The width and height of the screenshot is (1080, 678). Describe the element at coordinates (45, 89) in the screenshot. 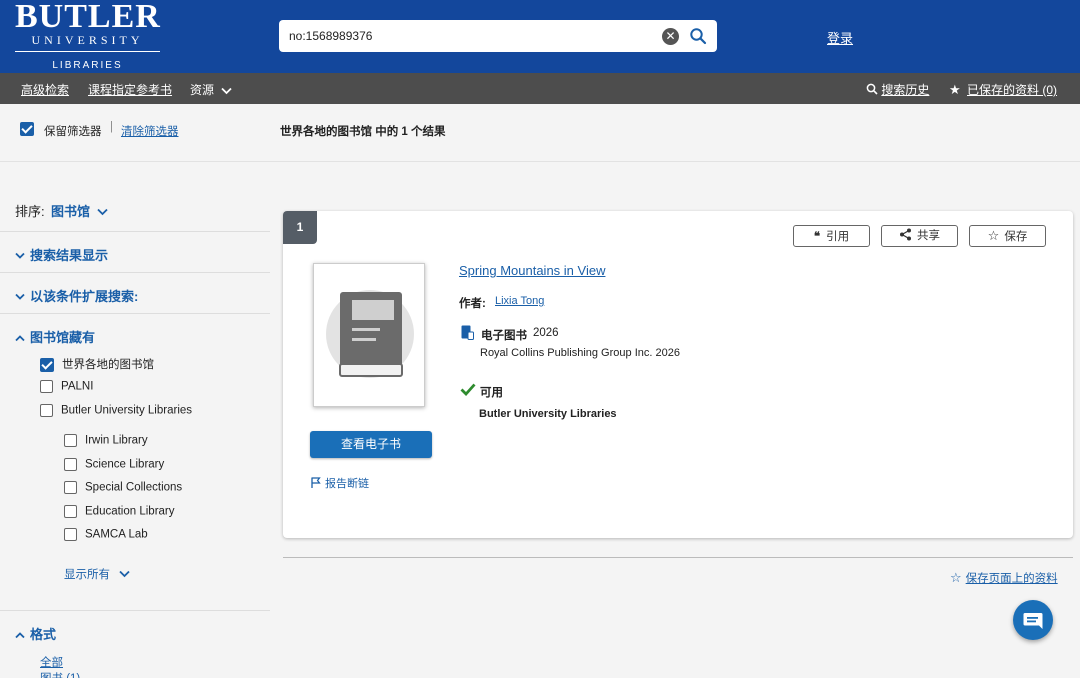

I see `nav-advanced-search: 高级检索` at that location.